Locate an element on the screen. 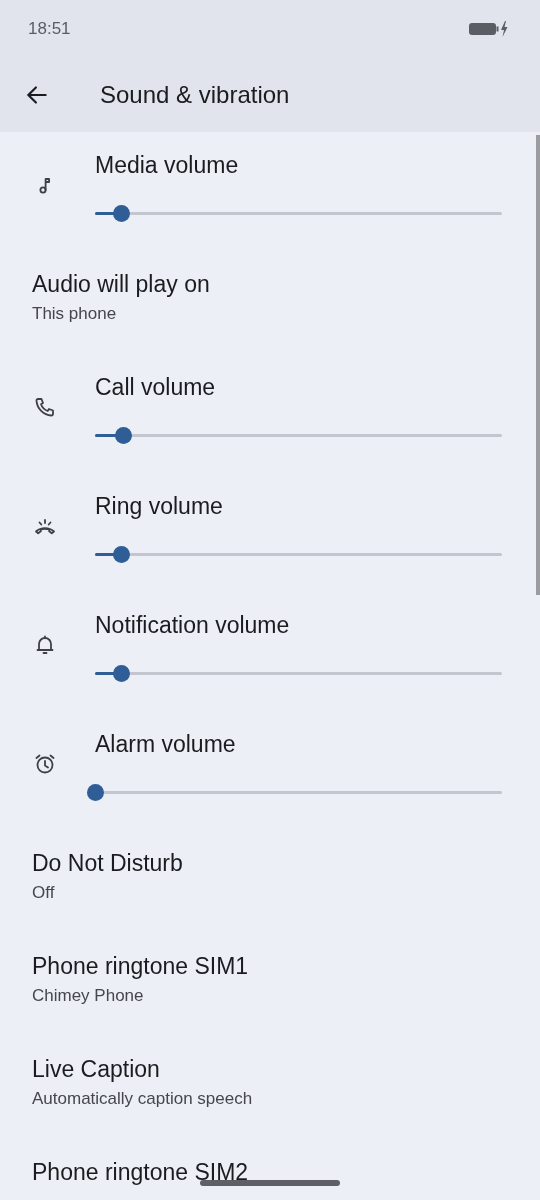 The height and width of the screenshot is (1200, 540). setting-summary: Automatically caption speech is located at coordinates (143, 1099).